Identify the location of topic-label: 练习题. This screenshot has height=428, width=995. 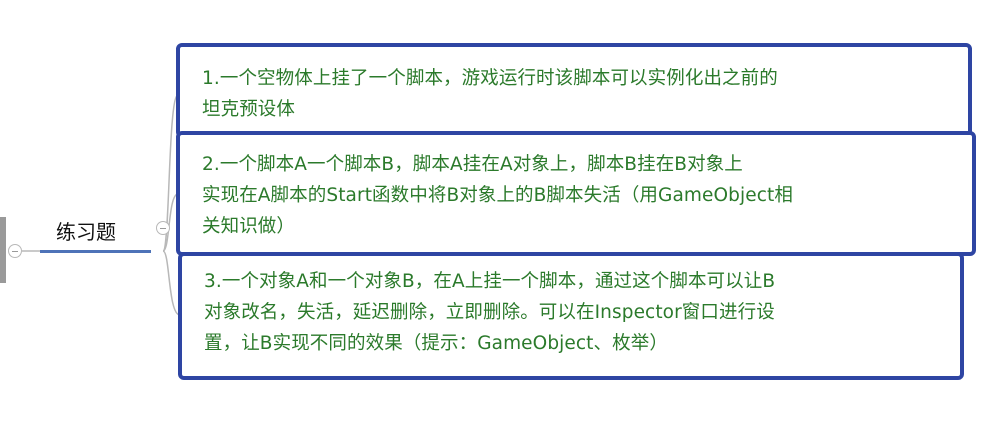
(86, 232).